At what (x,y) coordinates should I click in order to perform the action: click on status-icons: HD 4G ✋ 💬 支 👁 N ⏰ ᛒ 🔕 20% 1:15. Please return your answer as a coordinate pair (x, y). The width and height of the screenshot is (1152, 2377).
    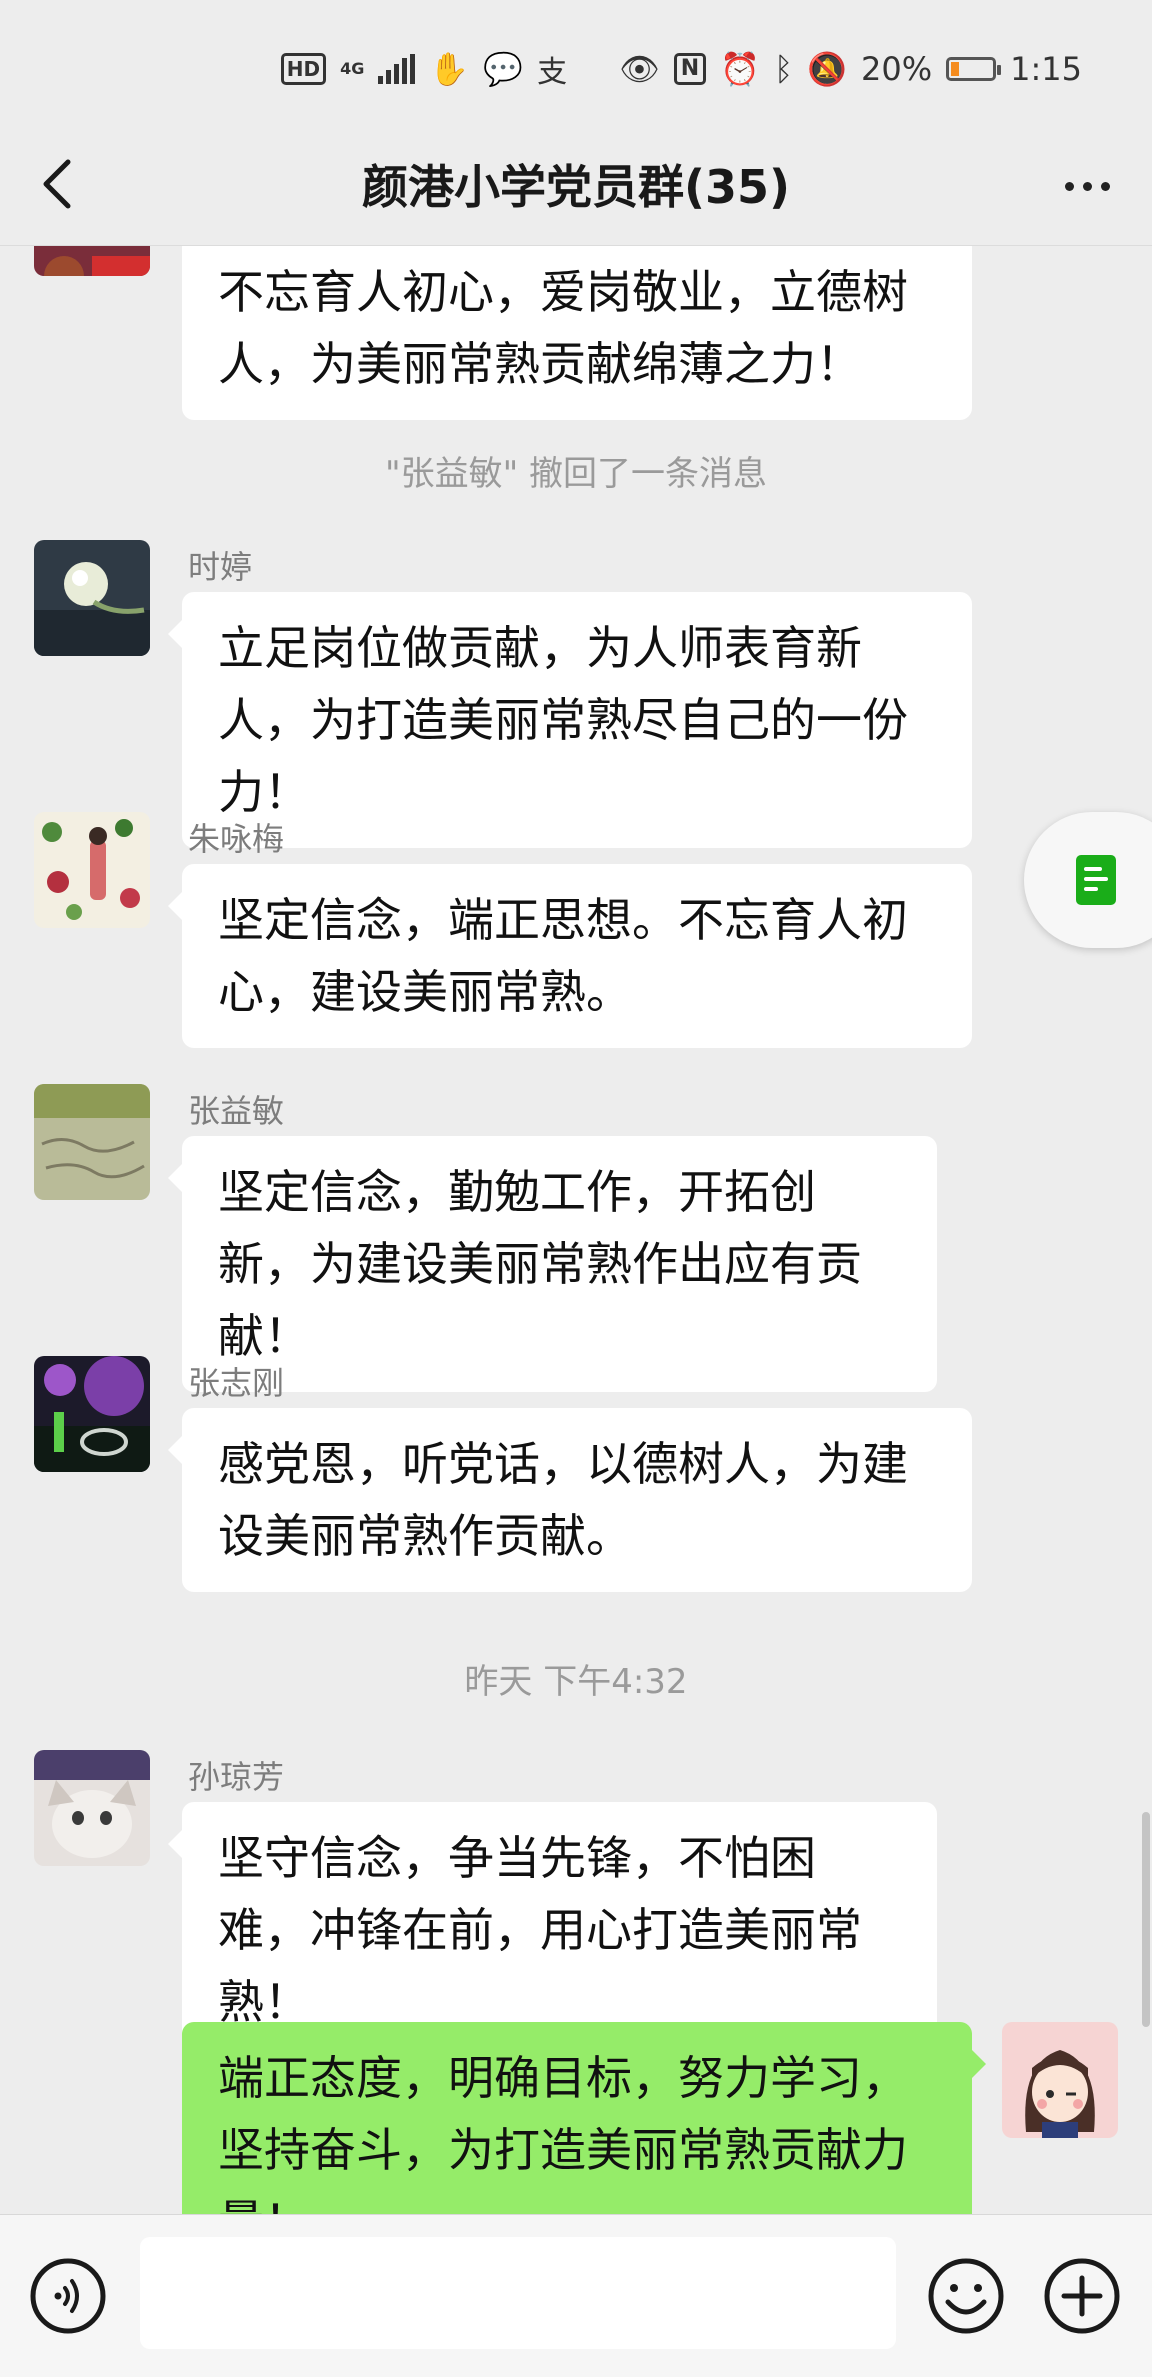
    Looking at the image, I should click on (681, 69).